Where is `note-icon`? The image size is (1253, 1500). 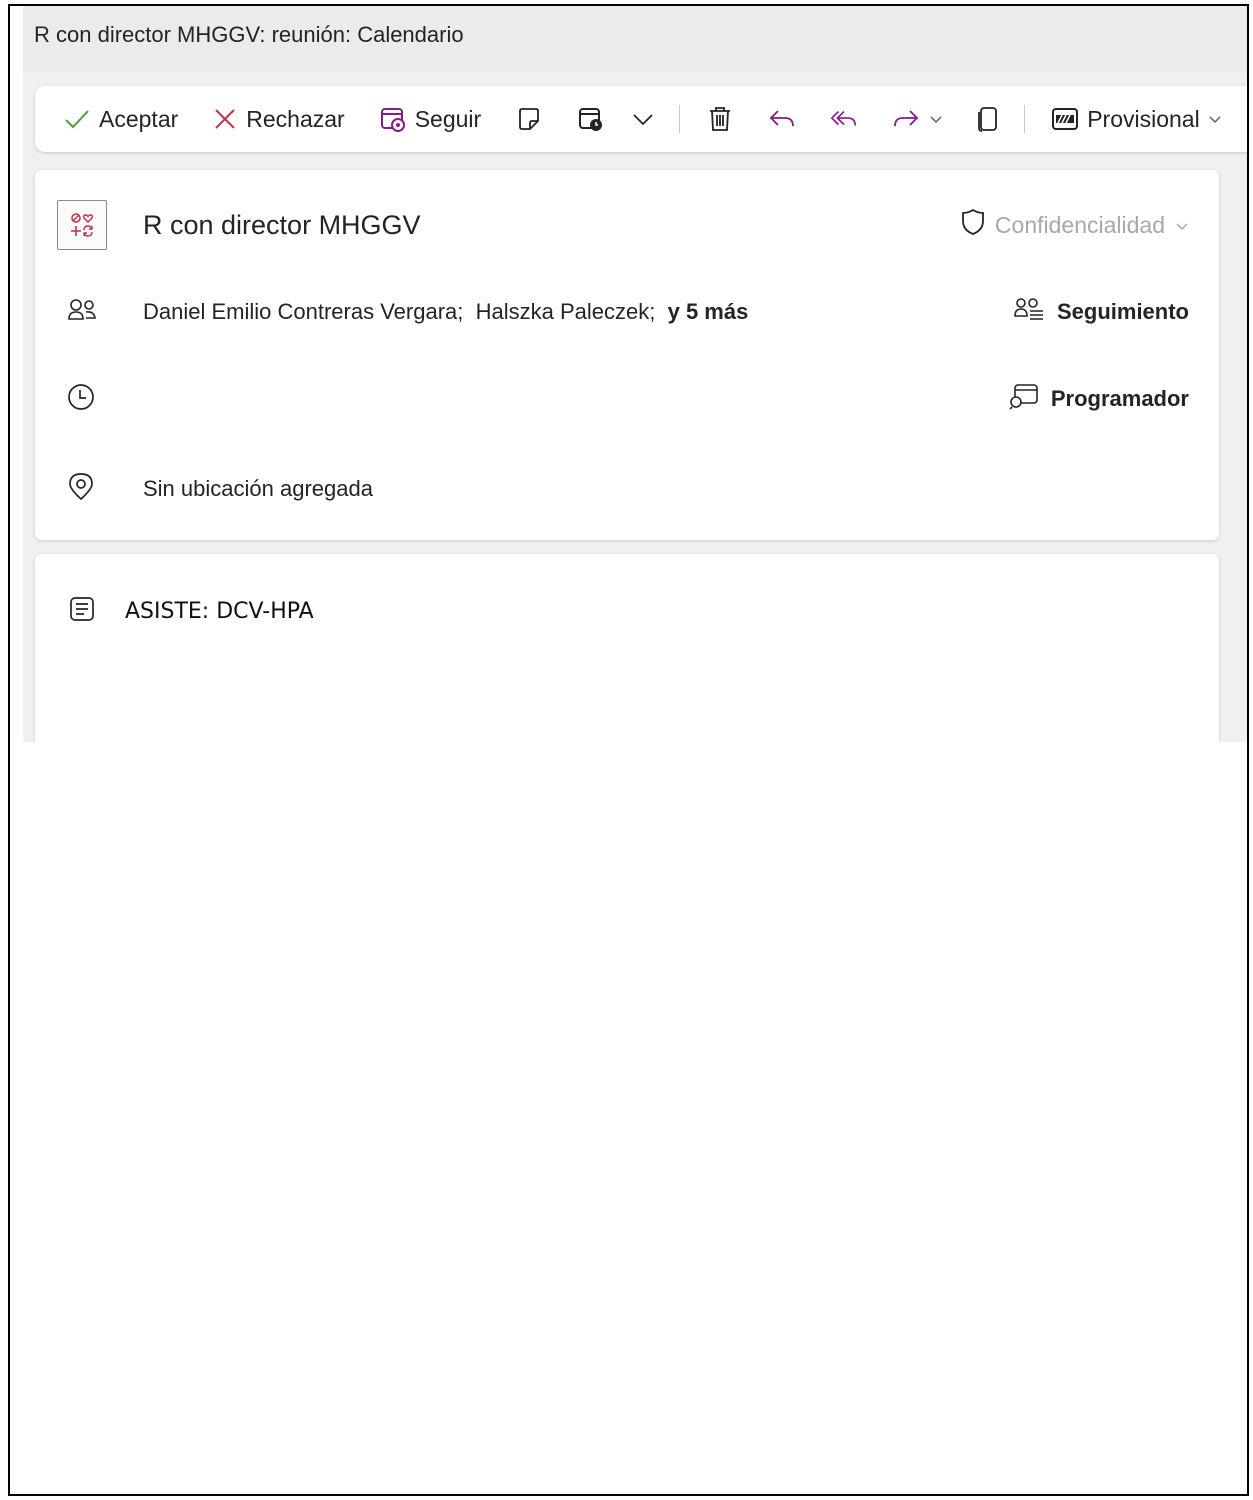 note-icon is located at coordinates (529, 119).